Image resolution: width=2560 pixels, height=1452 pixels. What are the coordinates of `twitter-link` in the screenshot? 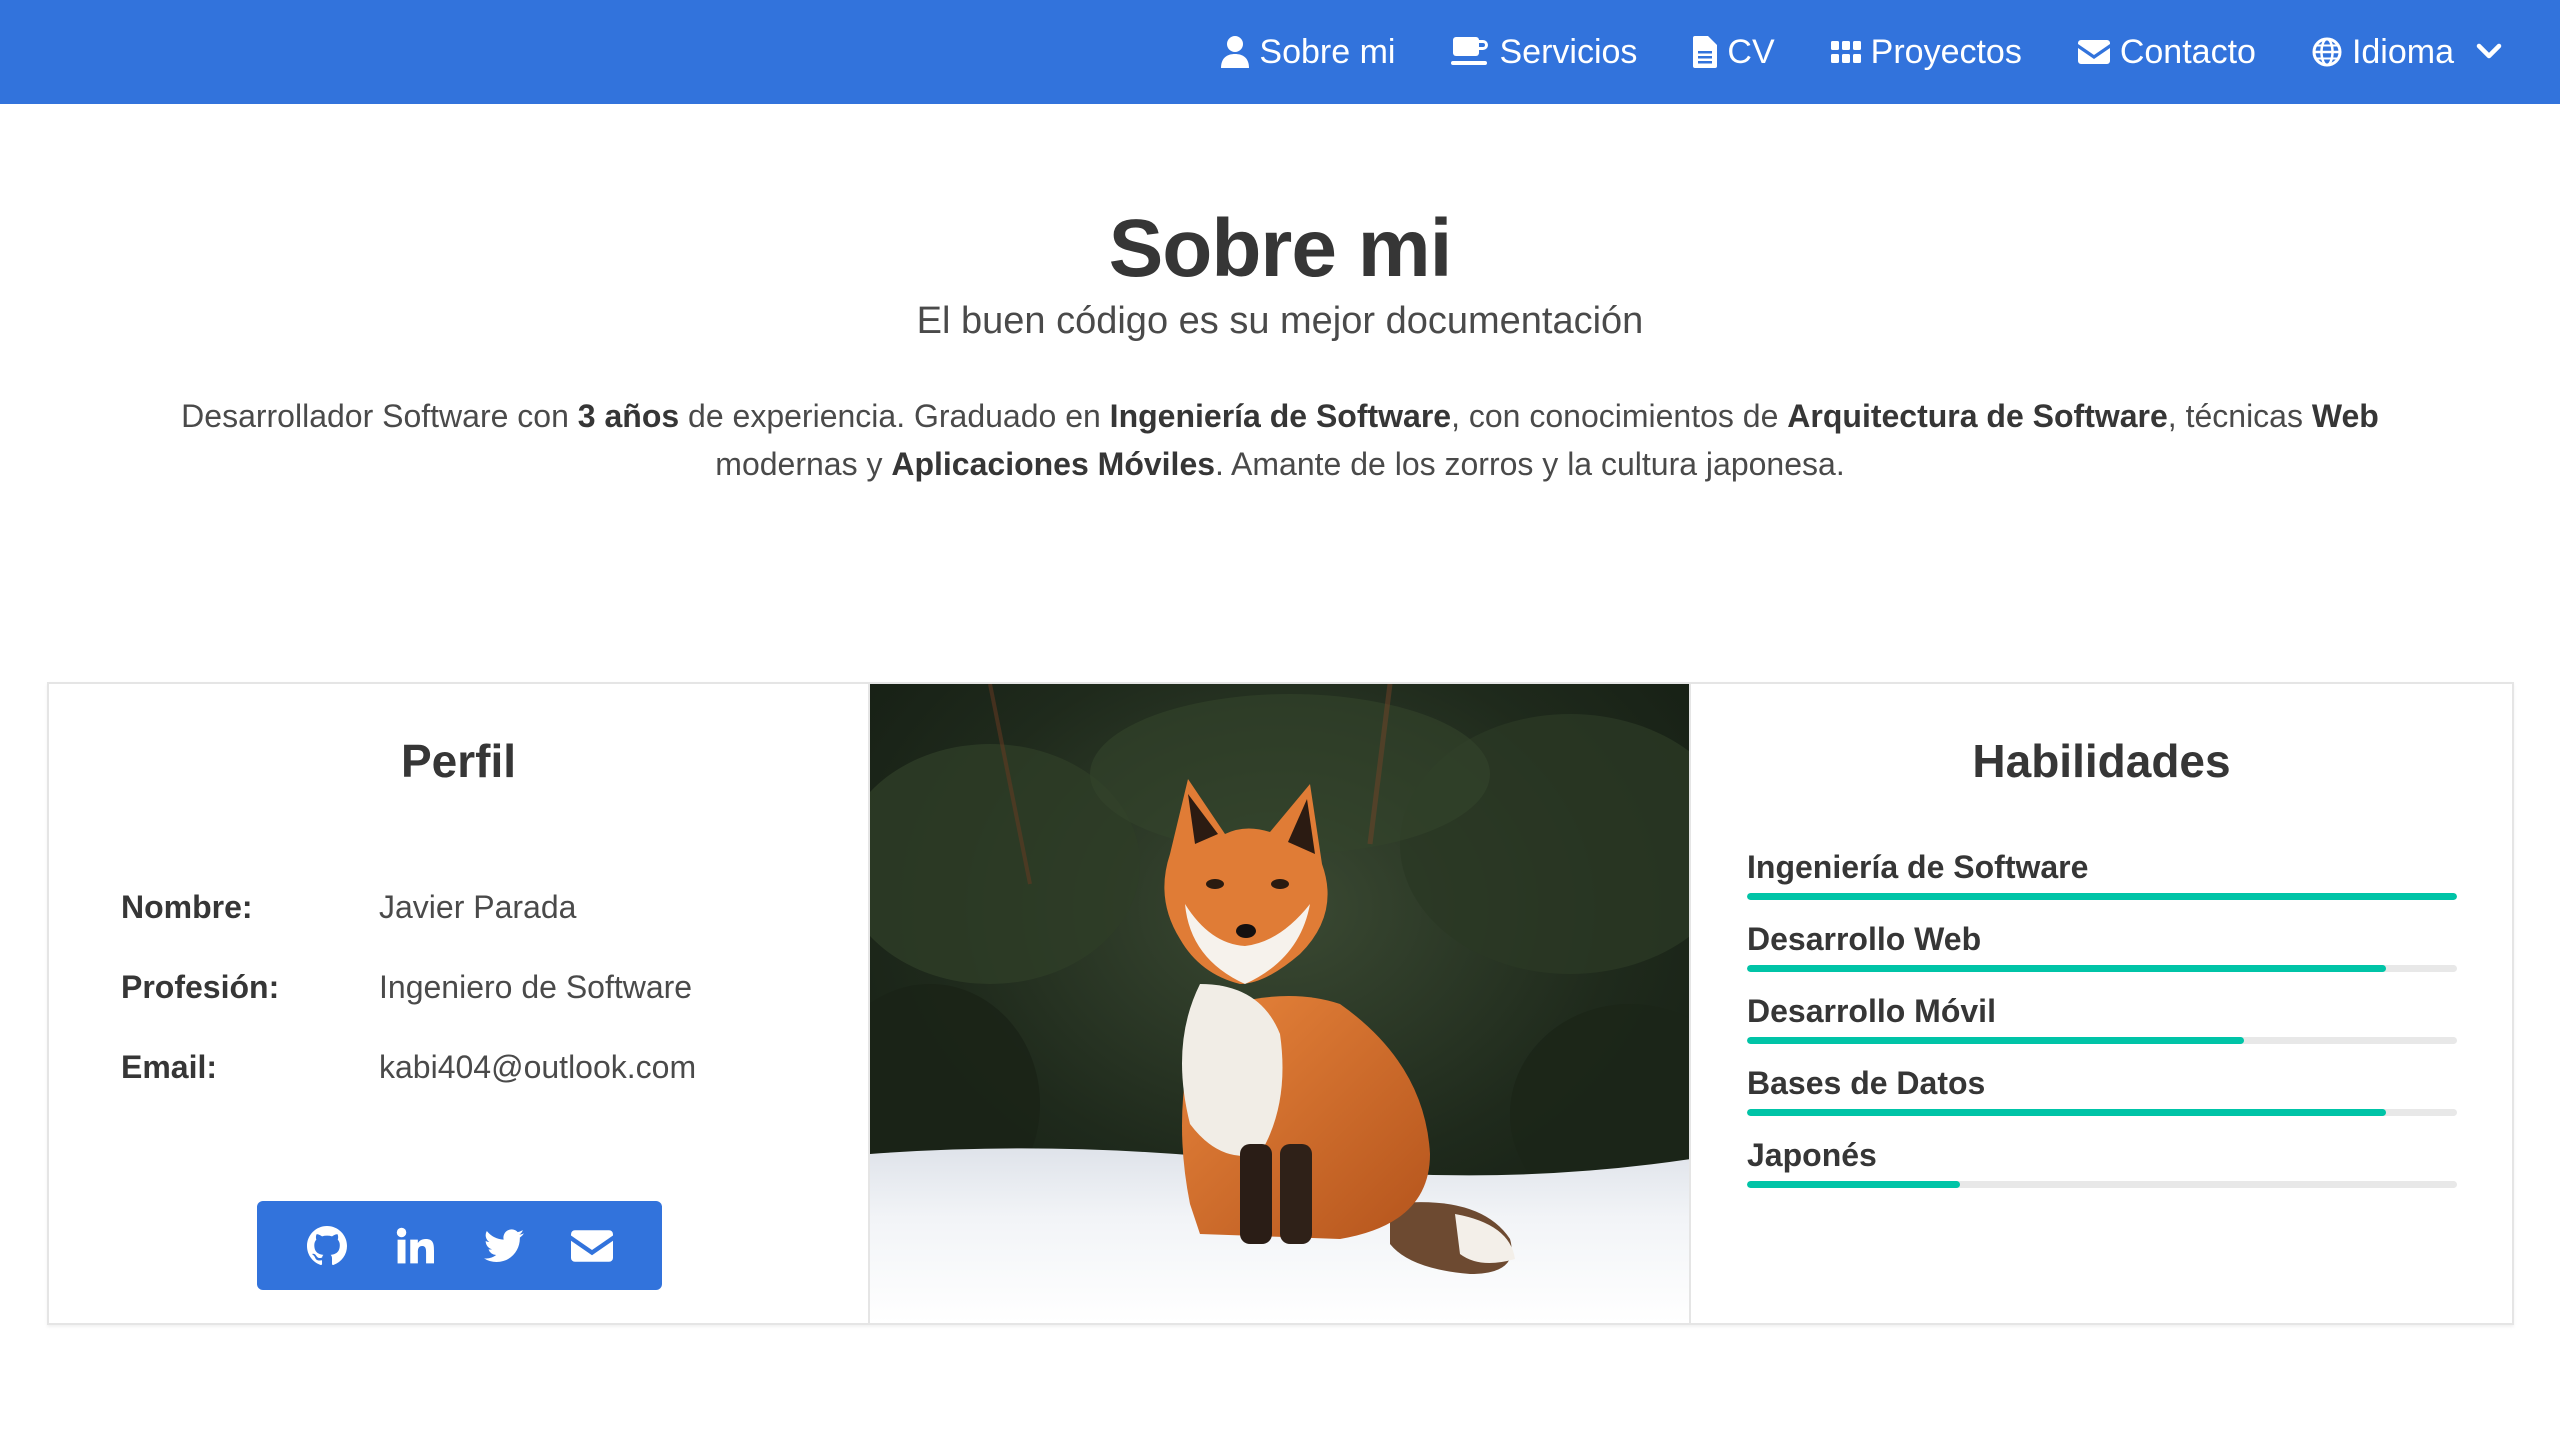 It's located at (504, 1246).